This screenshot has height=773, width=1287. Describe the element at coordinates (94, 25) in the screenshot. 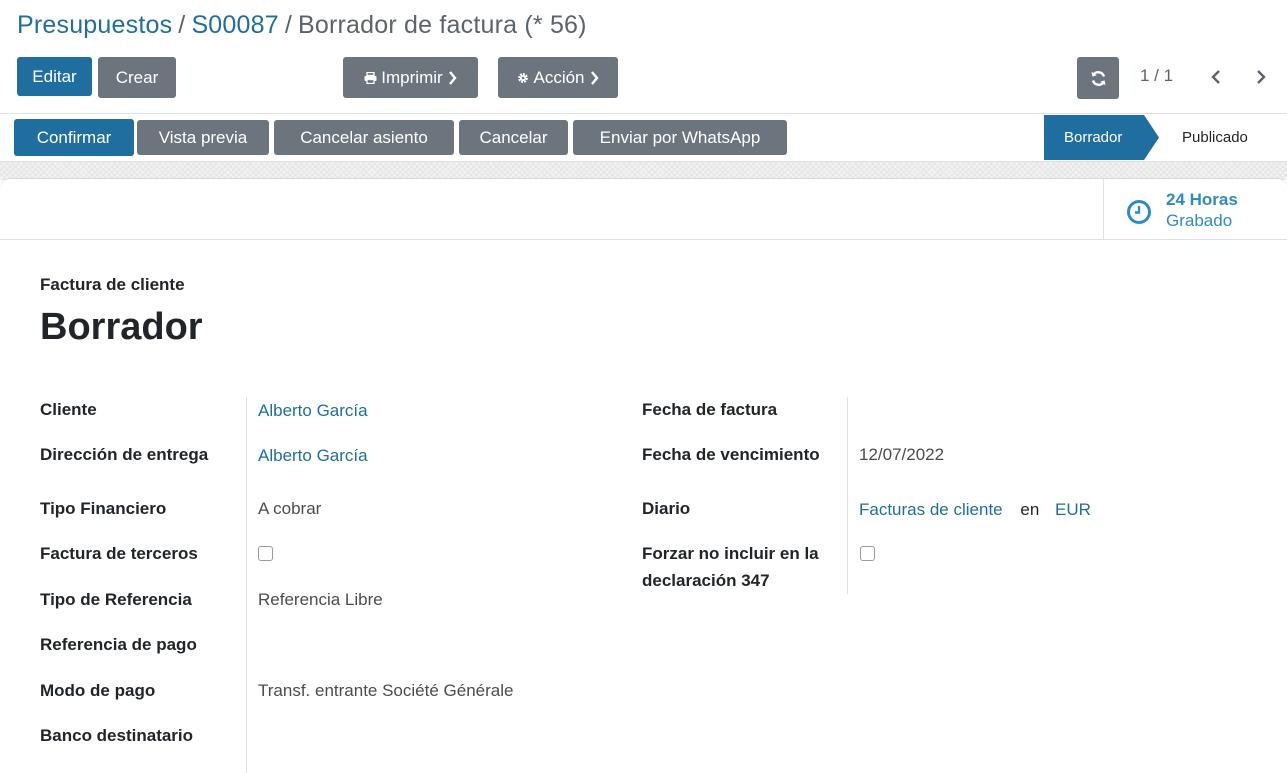

I see `breadcrumb-presupuestos: Presupuestos` at that location.